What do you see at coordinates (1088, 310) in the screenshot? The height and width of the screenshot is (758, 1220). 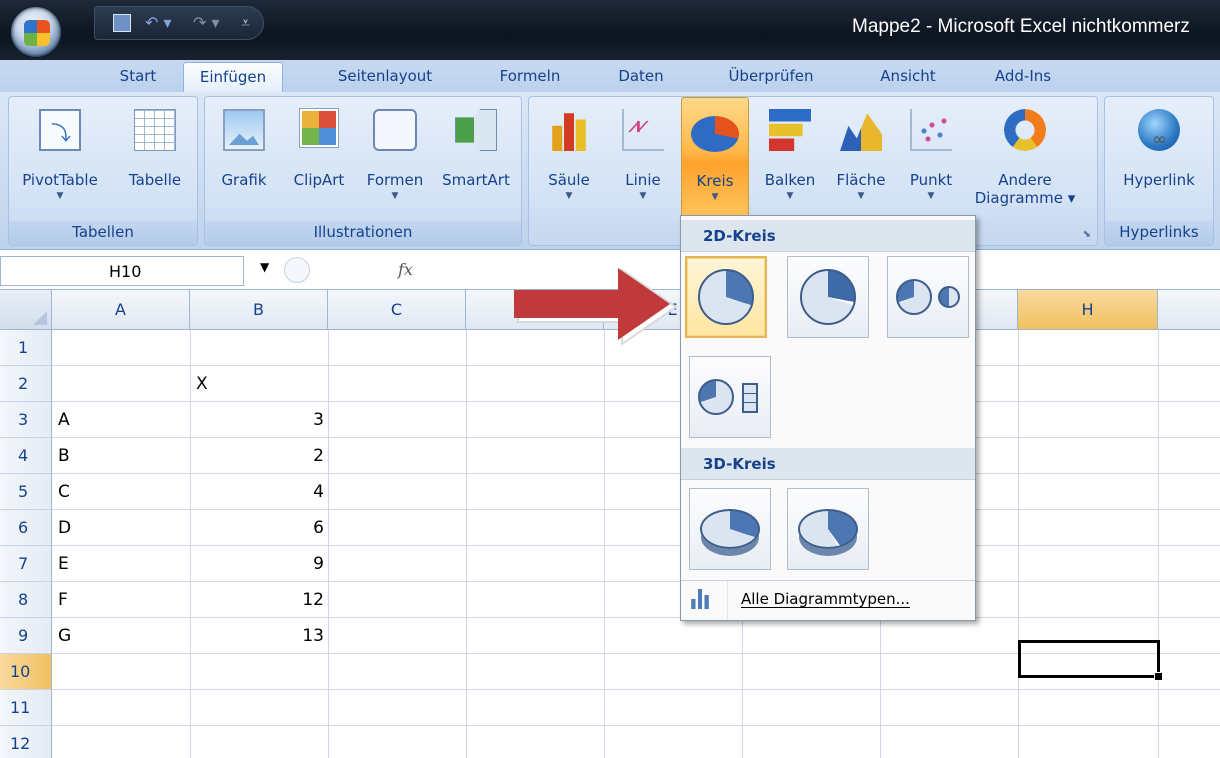 I see `column-header-h: H` at bounding box center [1088, 310].